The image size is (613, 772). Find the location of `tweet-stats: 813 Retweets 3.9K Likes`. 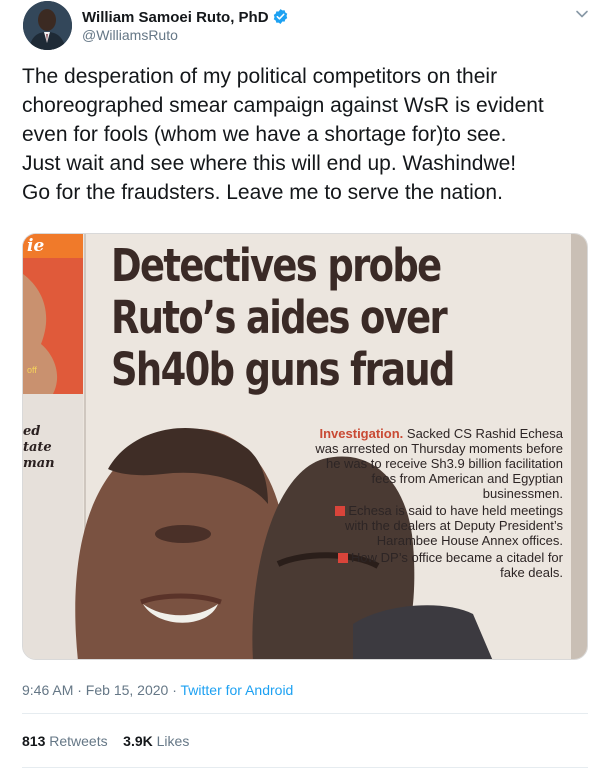

tweet-stats: 813 Retweets 3.9K Likes is located at coordinates (105, 741).